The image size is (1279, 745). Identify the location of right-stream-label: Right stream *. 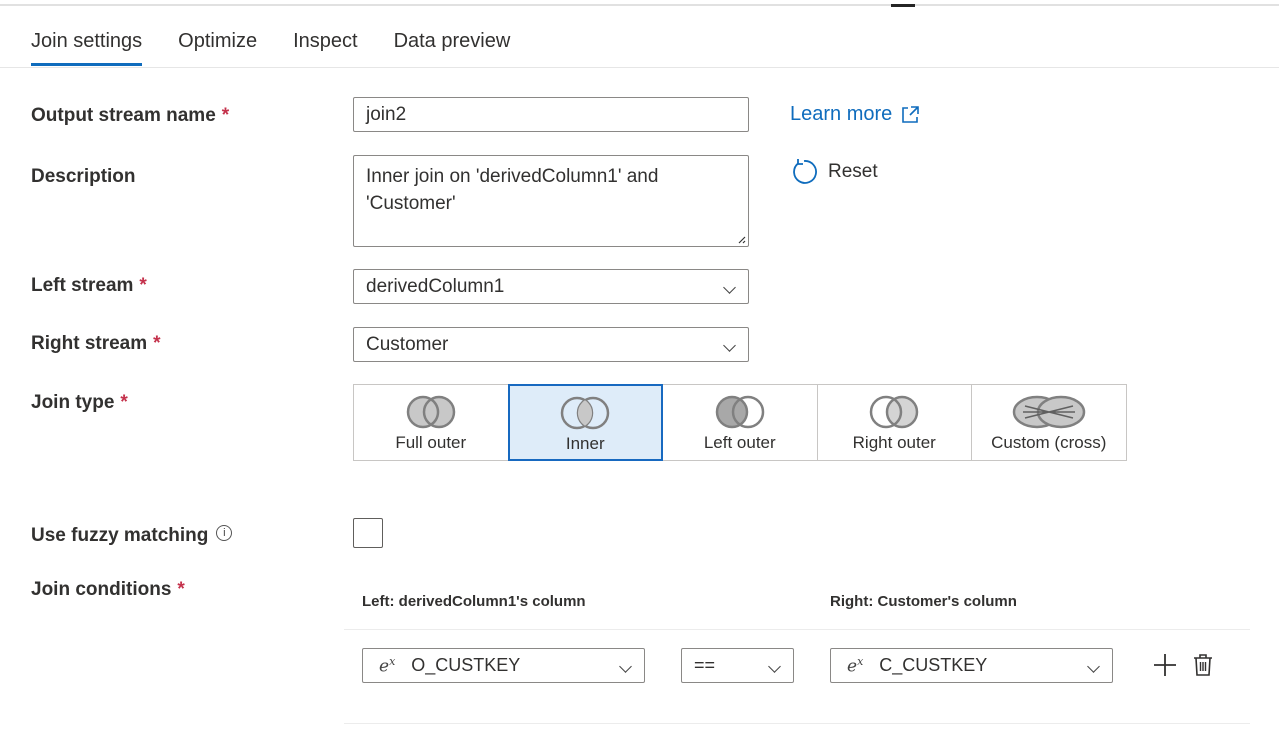
(96, 344).